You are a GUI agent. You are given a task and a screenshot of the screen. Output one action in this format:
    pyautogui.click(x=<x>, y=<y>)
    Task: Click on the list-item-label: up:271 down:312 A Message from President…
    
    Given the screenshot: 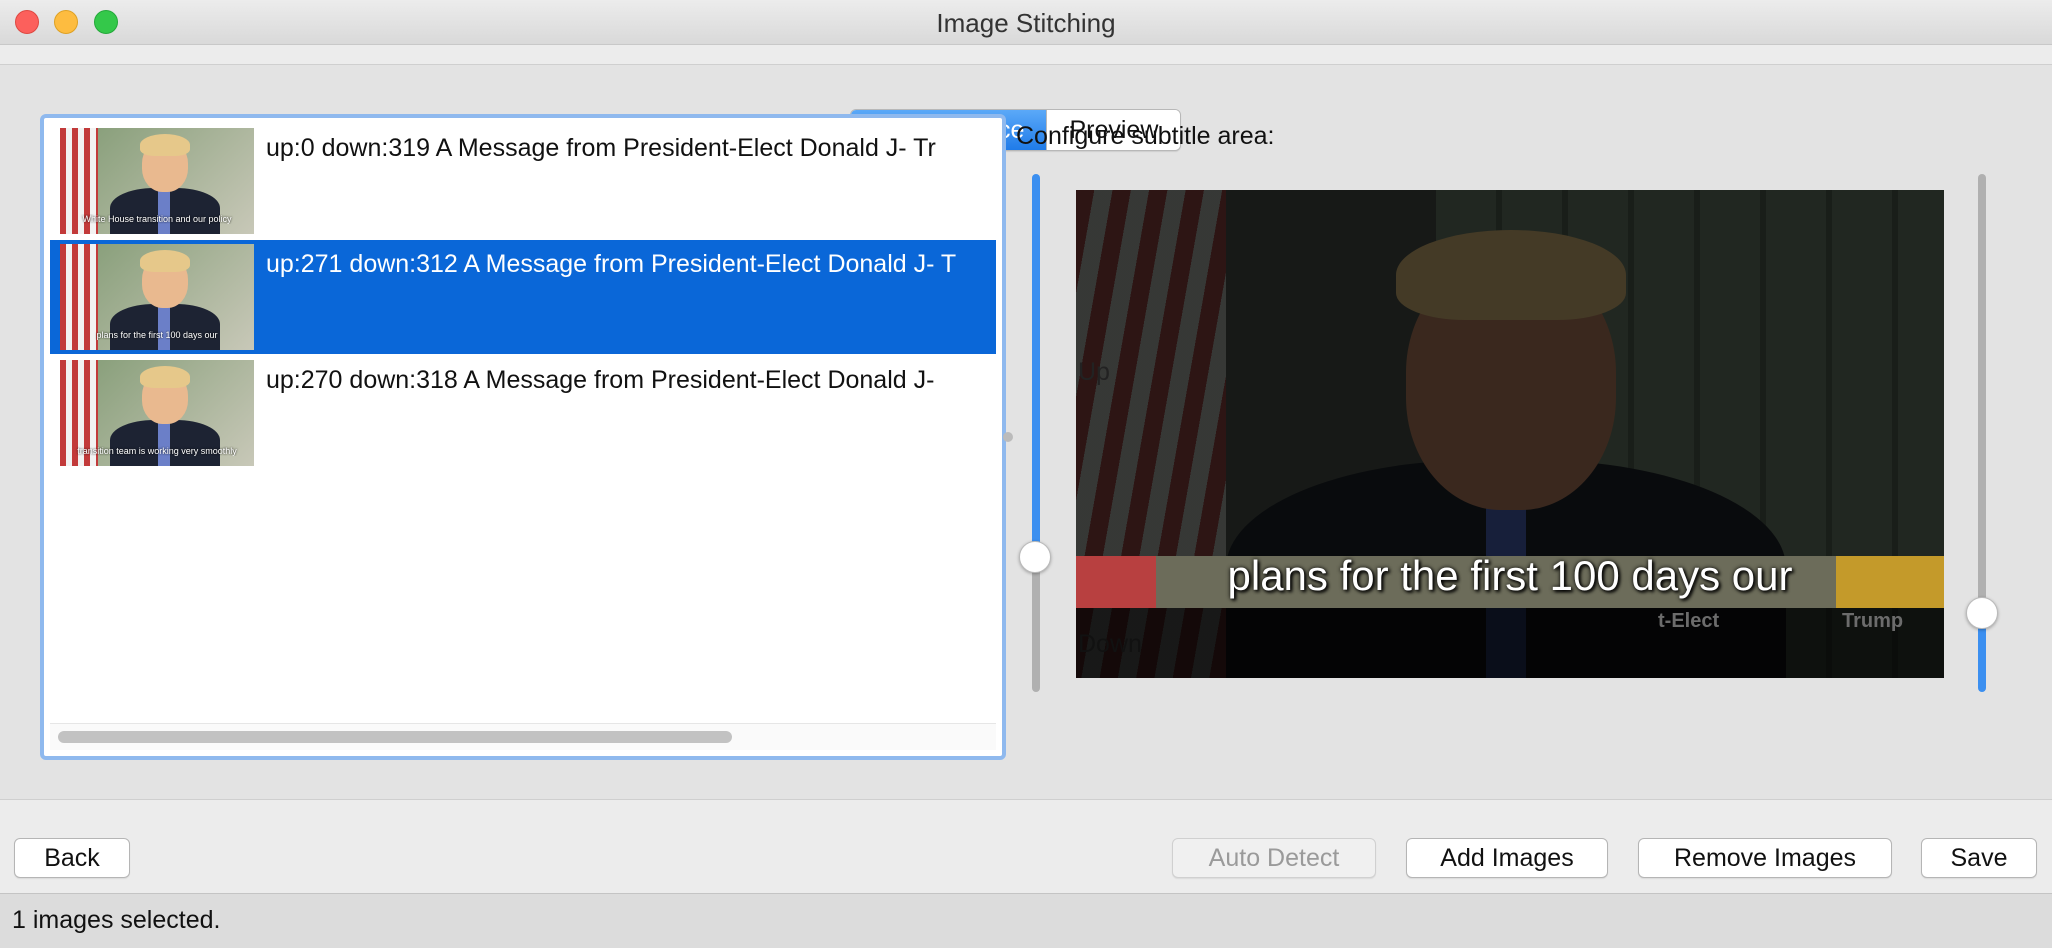 What is the action you would take?
    pyautogui.click(x=611, y=264)
    